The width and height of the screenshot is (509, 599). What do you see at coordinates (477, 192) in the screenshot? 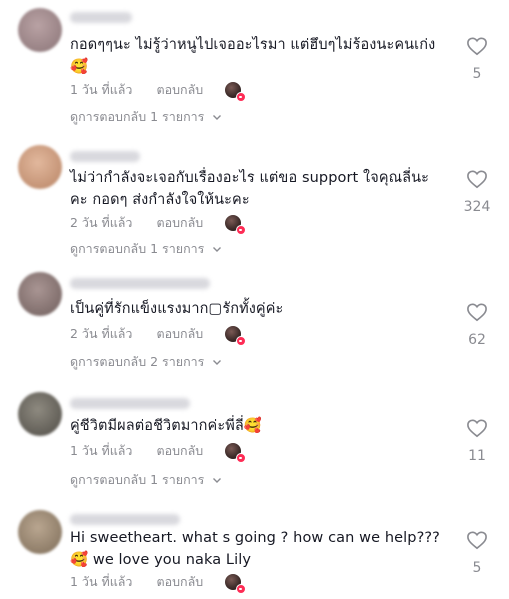
I see `like-control: 324` at bounding box center [477, 192].